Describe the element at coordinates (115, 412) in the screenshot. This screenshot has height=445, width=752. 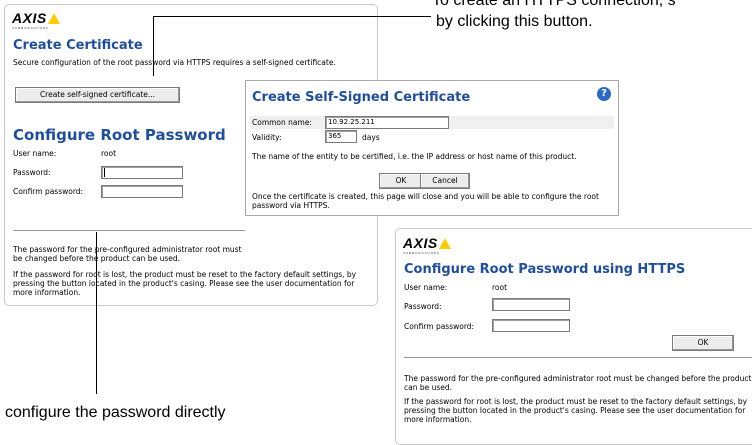
I see `callout-bottom-left: configure the password directly` at that location.